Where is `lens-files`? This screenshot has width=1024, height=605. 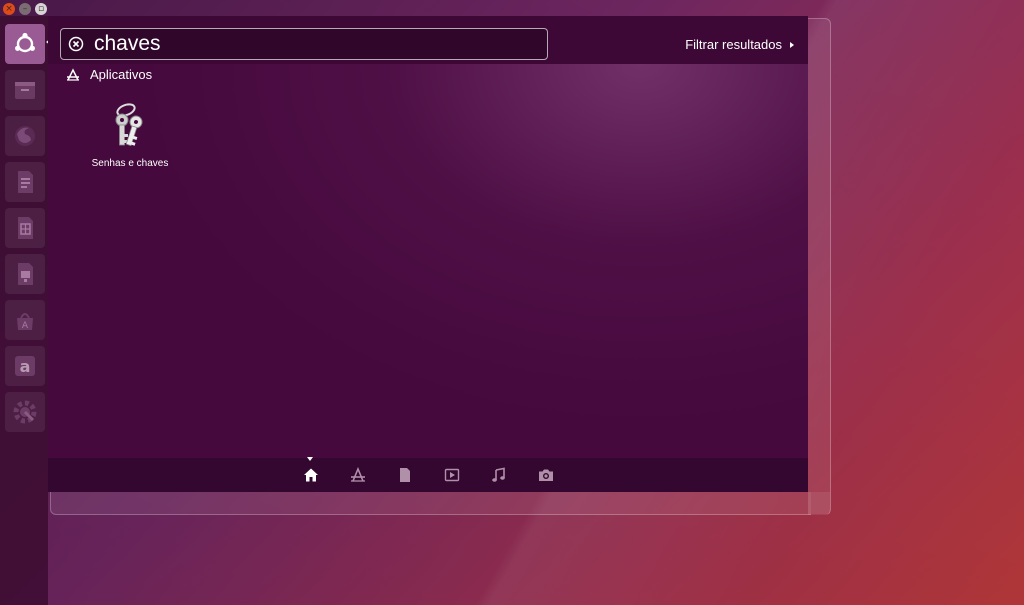
lens-files is located at coordinates (405, 475).